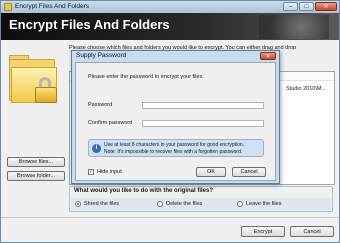 Image resolution: width=340 pixels, height=243 pixels. I want to click on locked-folder-icon, so click(35, 81).